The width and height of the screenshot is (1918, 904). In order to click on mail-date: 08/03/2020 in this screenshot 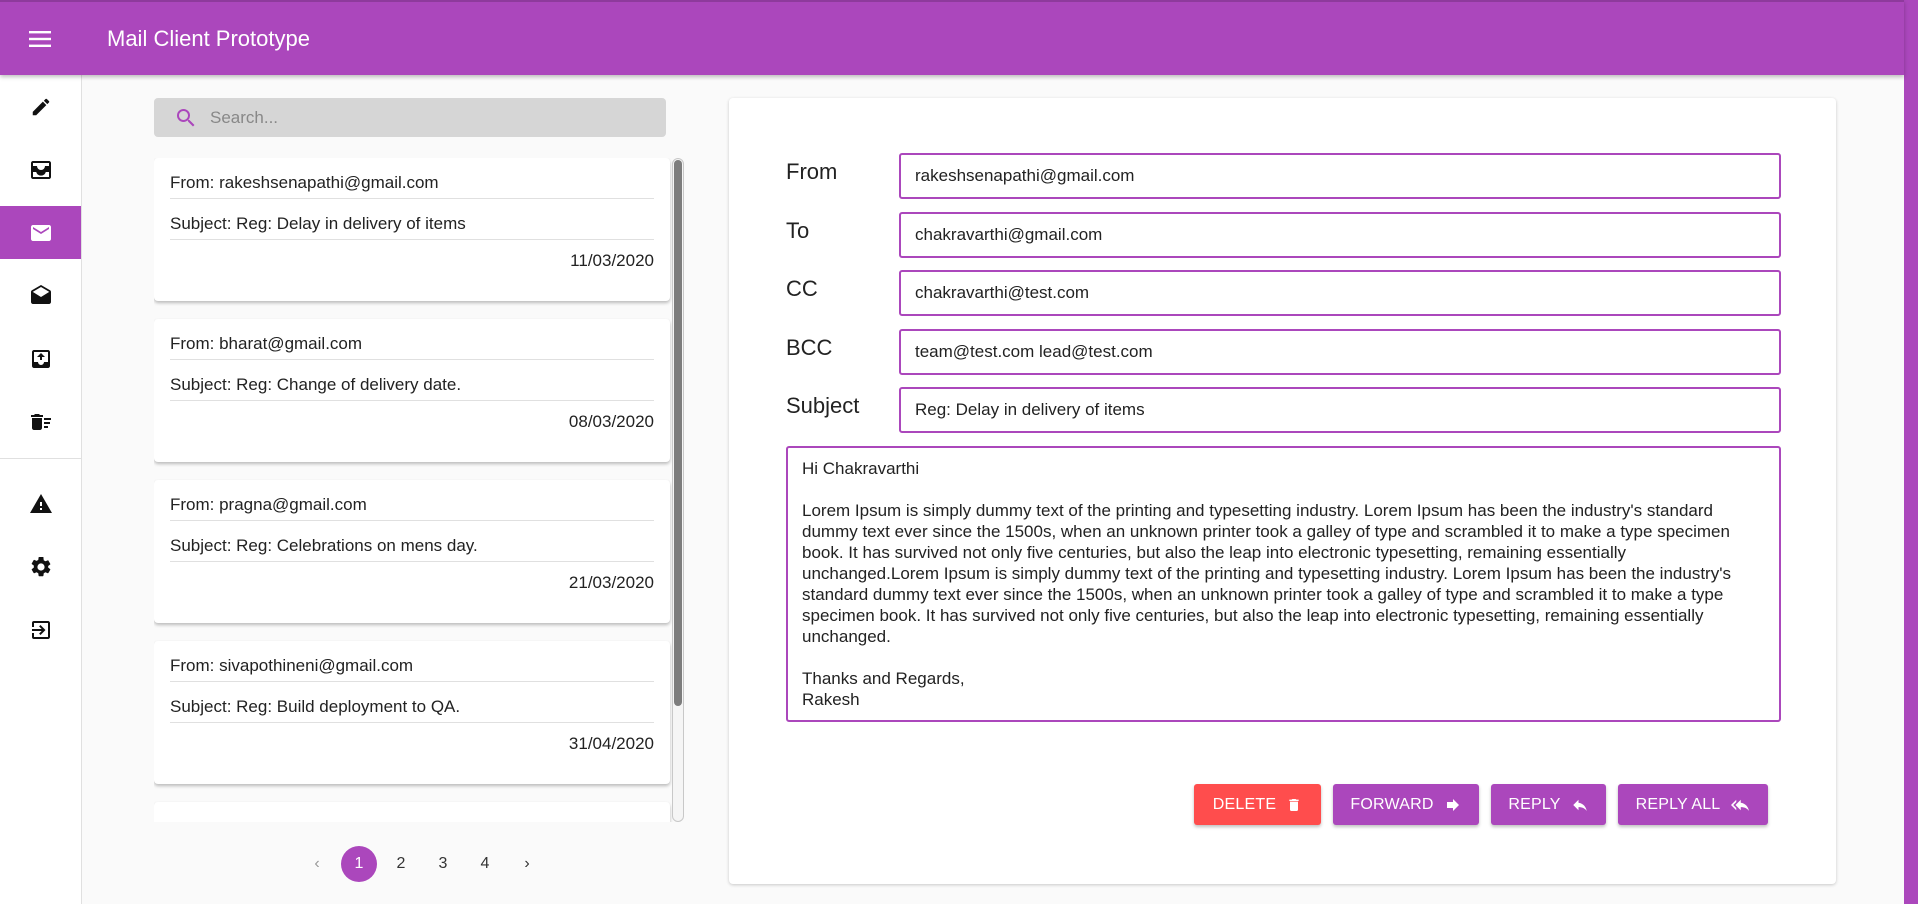, I will do `click(611, 421)`.